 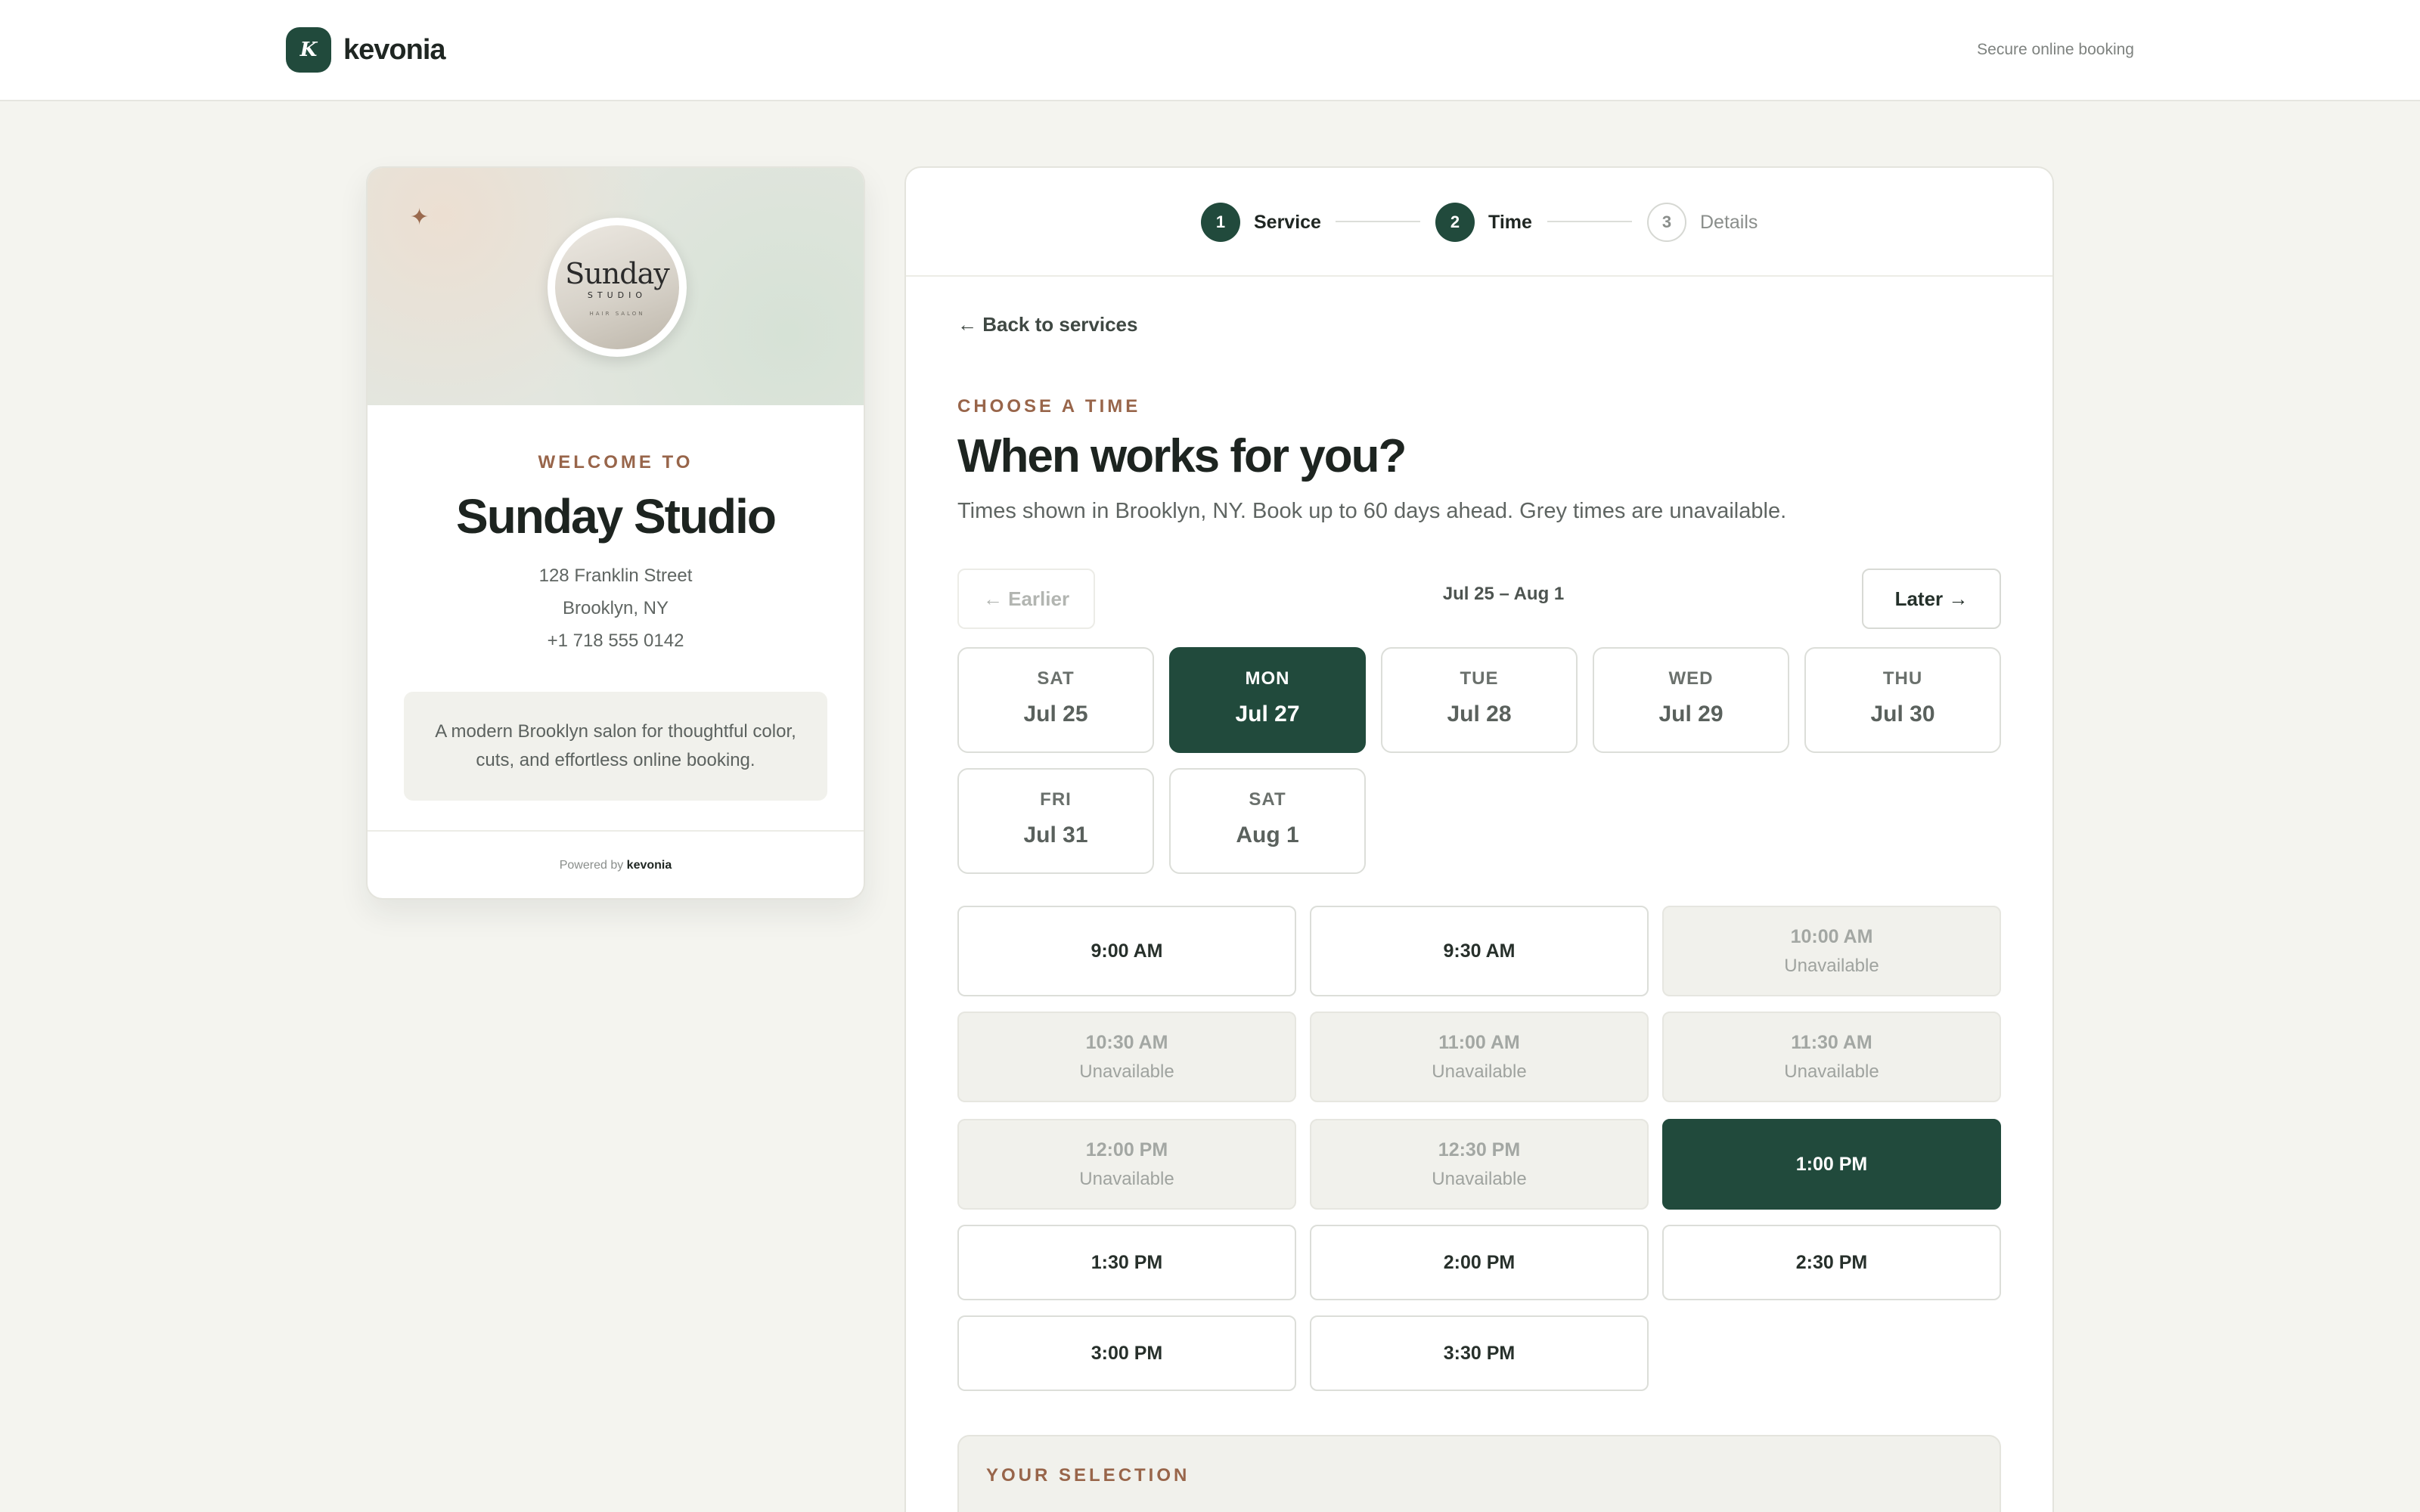 What do you see at coordinates (617, 295) in the screenshot?
I see `logo-sub: STUDIO` at bounding box center [617, 295].